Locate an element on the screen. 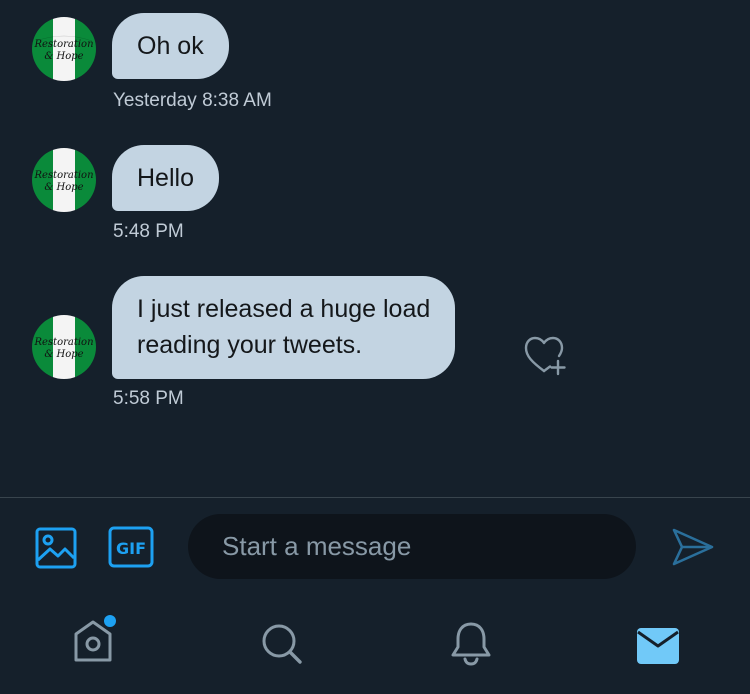 This screenshot has height=694, width=750. message-timestamp: 5:48 PM is located at coordinates (148, 231).